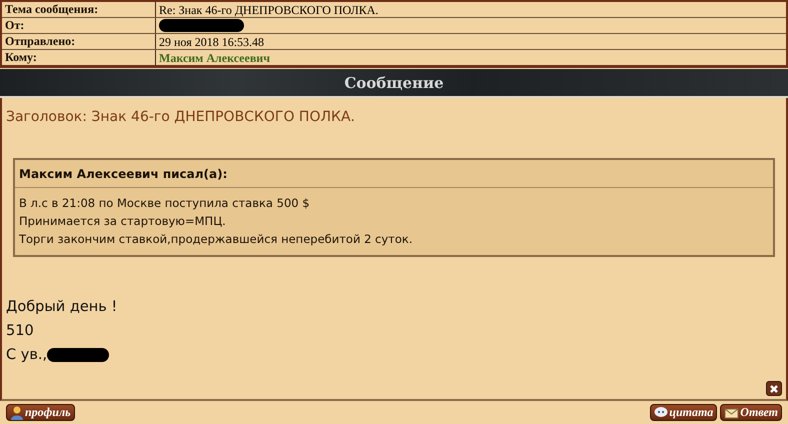  What do you see at coordinates (211, 41) in the screenshot?
I see `field-value: 29 ноя 2018 16:53.48` at bounding box center [211, 41].